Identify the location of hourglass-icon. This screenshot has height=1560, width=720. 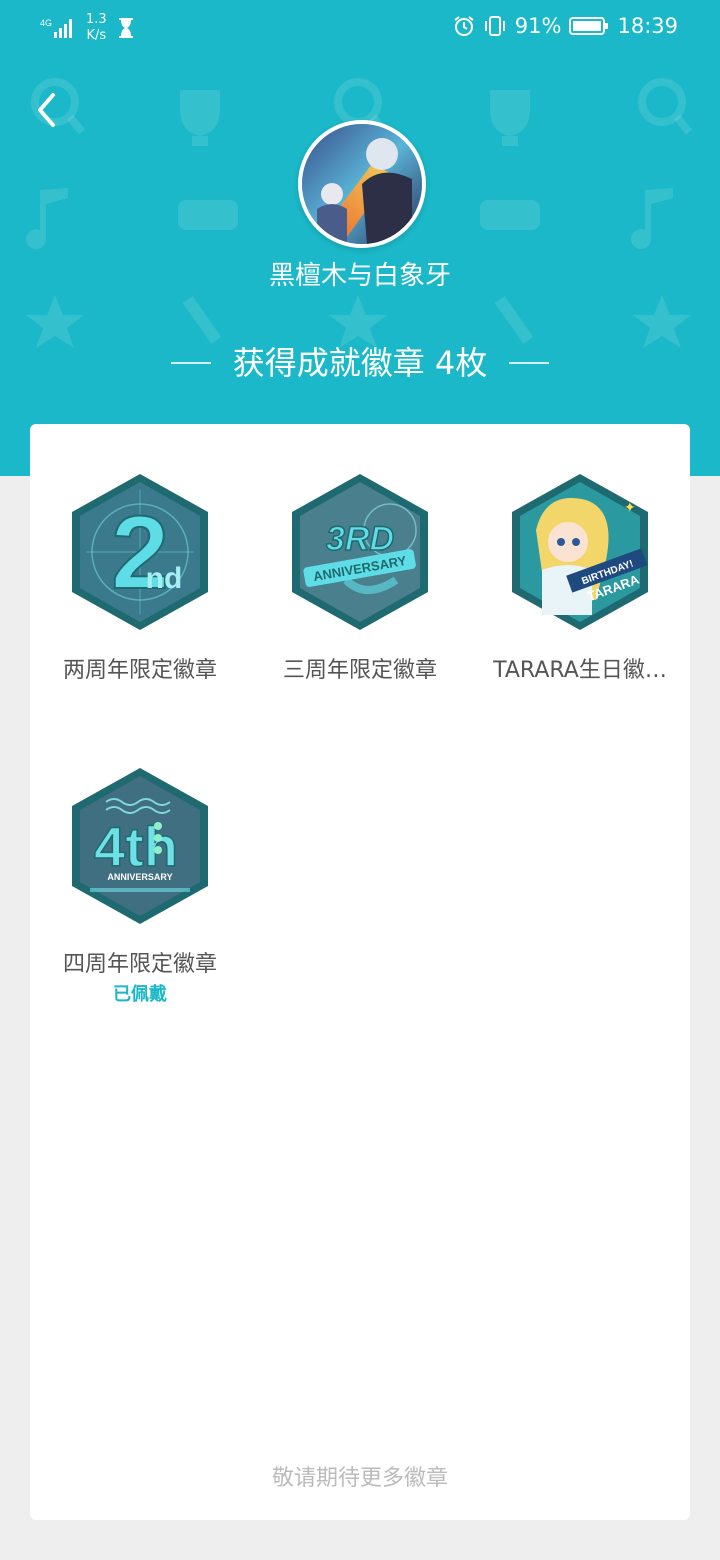
(125, 28).